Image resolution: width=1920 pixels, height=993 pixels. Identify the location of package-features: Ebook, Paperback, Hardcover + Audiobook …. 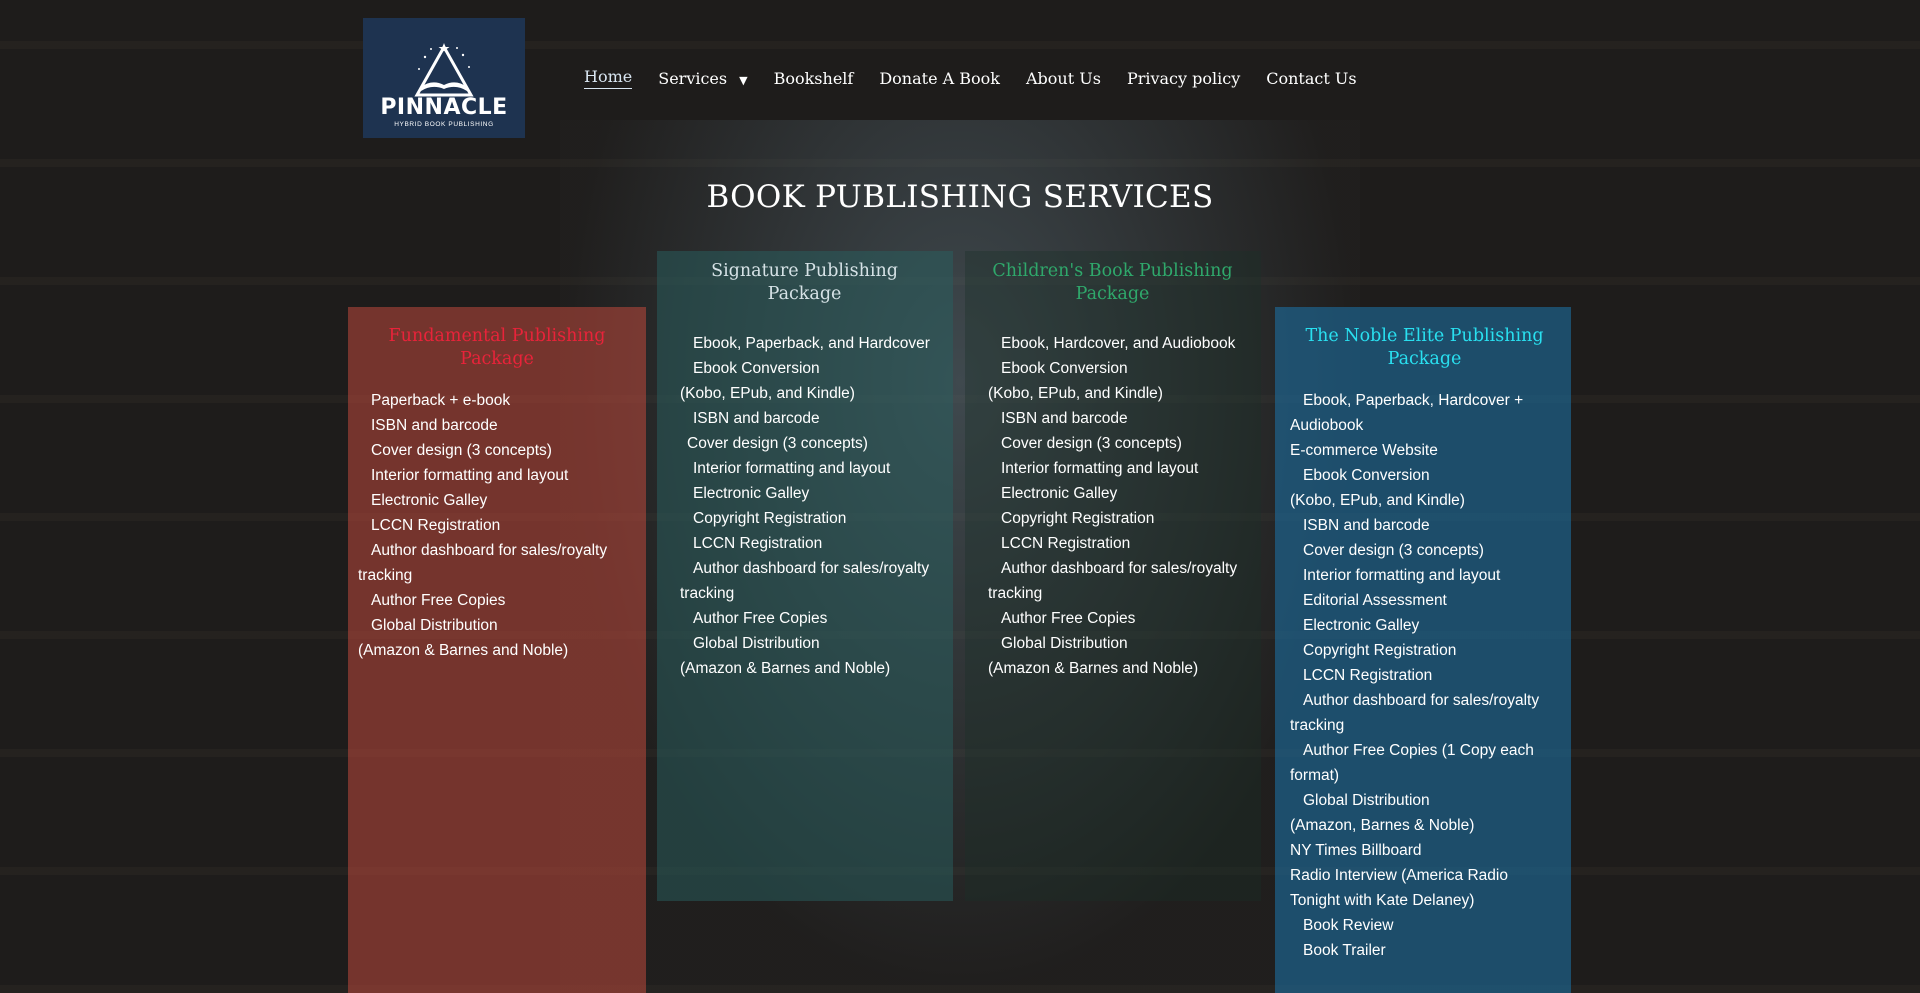
(1424, 675).